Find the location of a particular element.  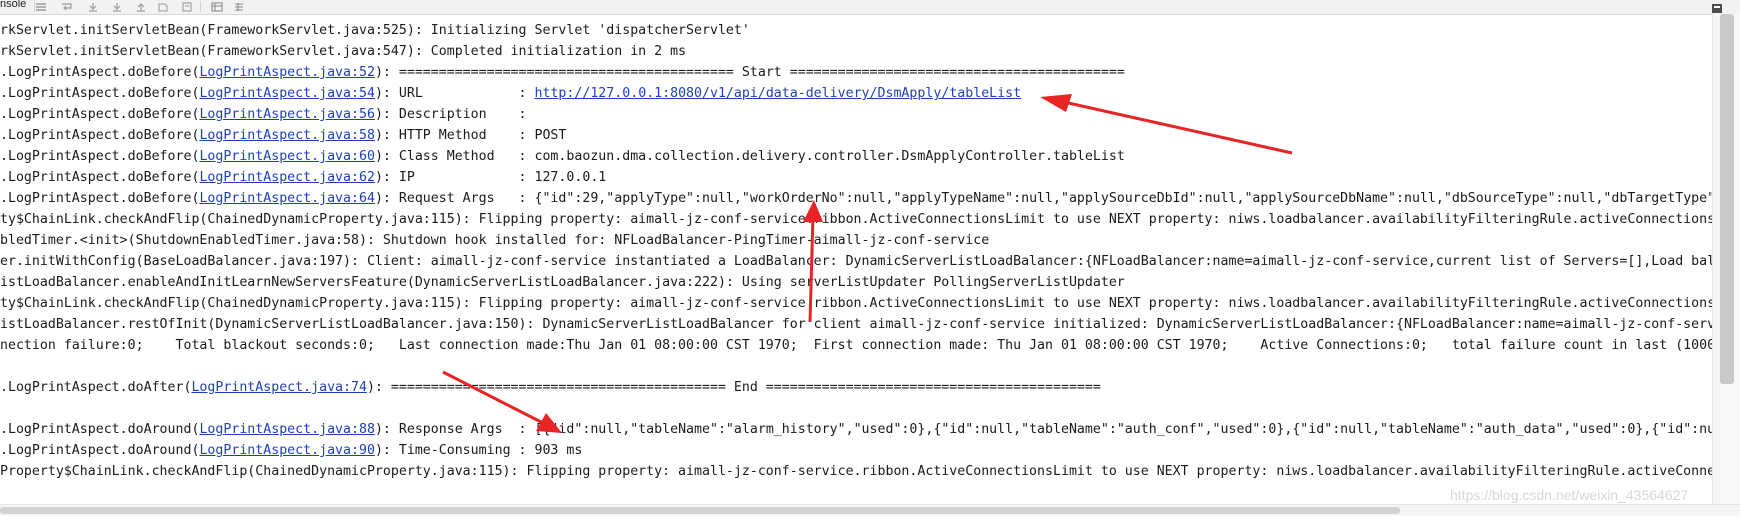

log-text: ): HTTP Method : POST is located at coordinates (470, 135).